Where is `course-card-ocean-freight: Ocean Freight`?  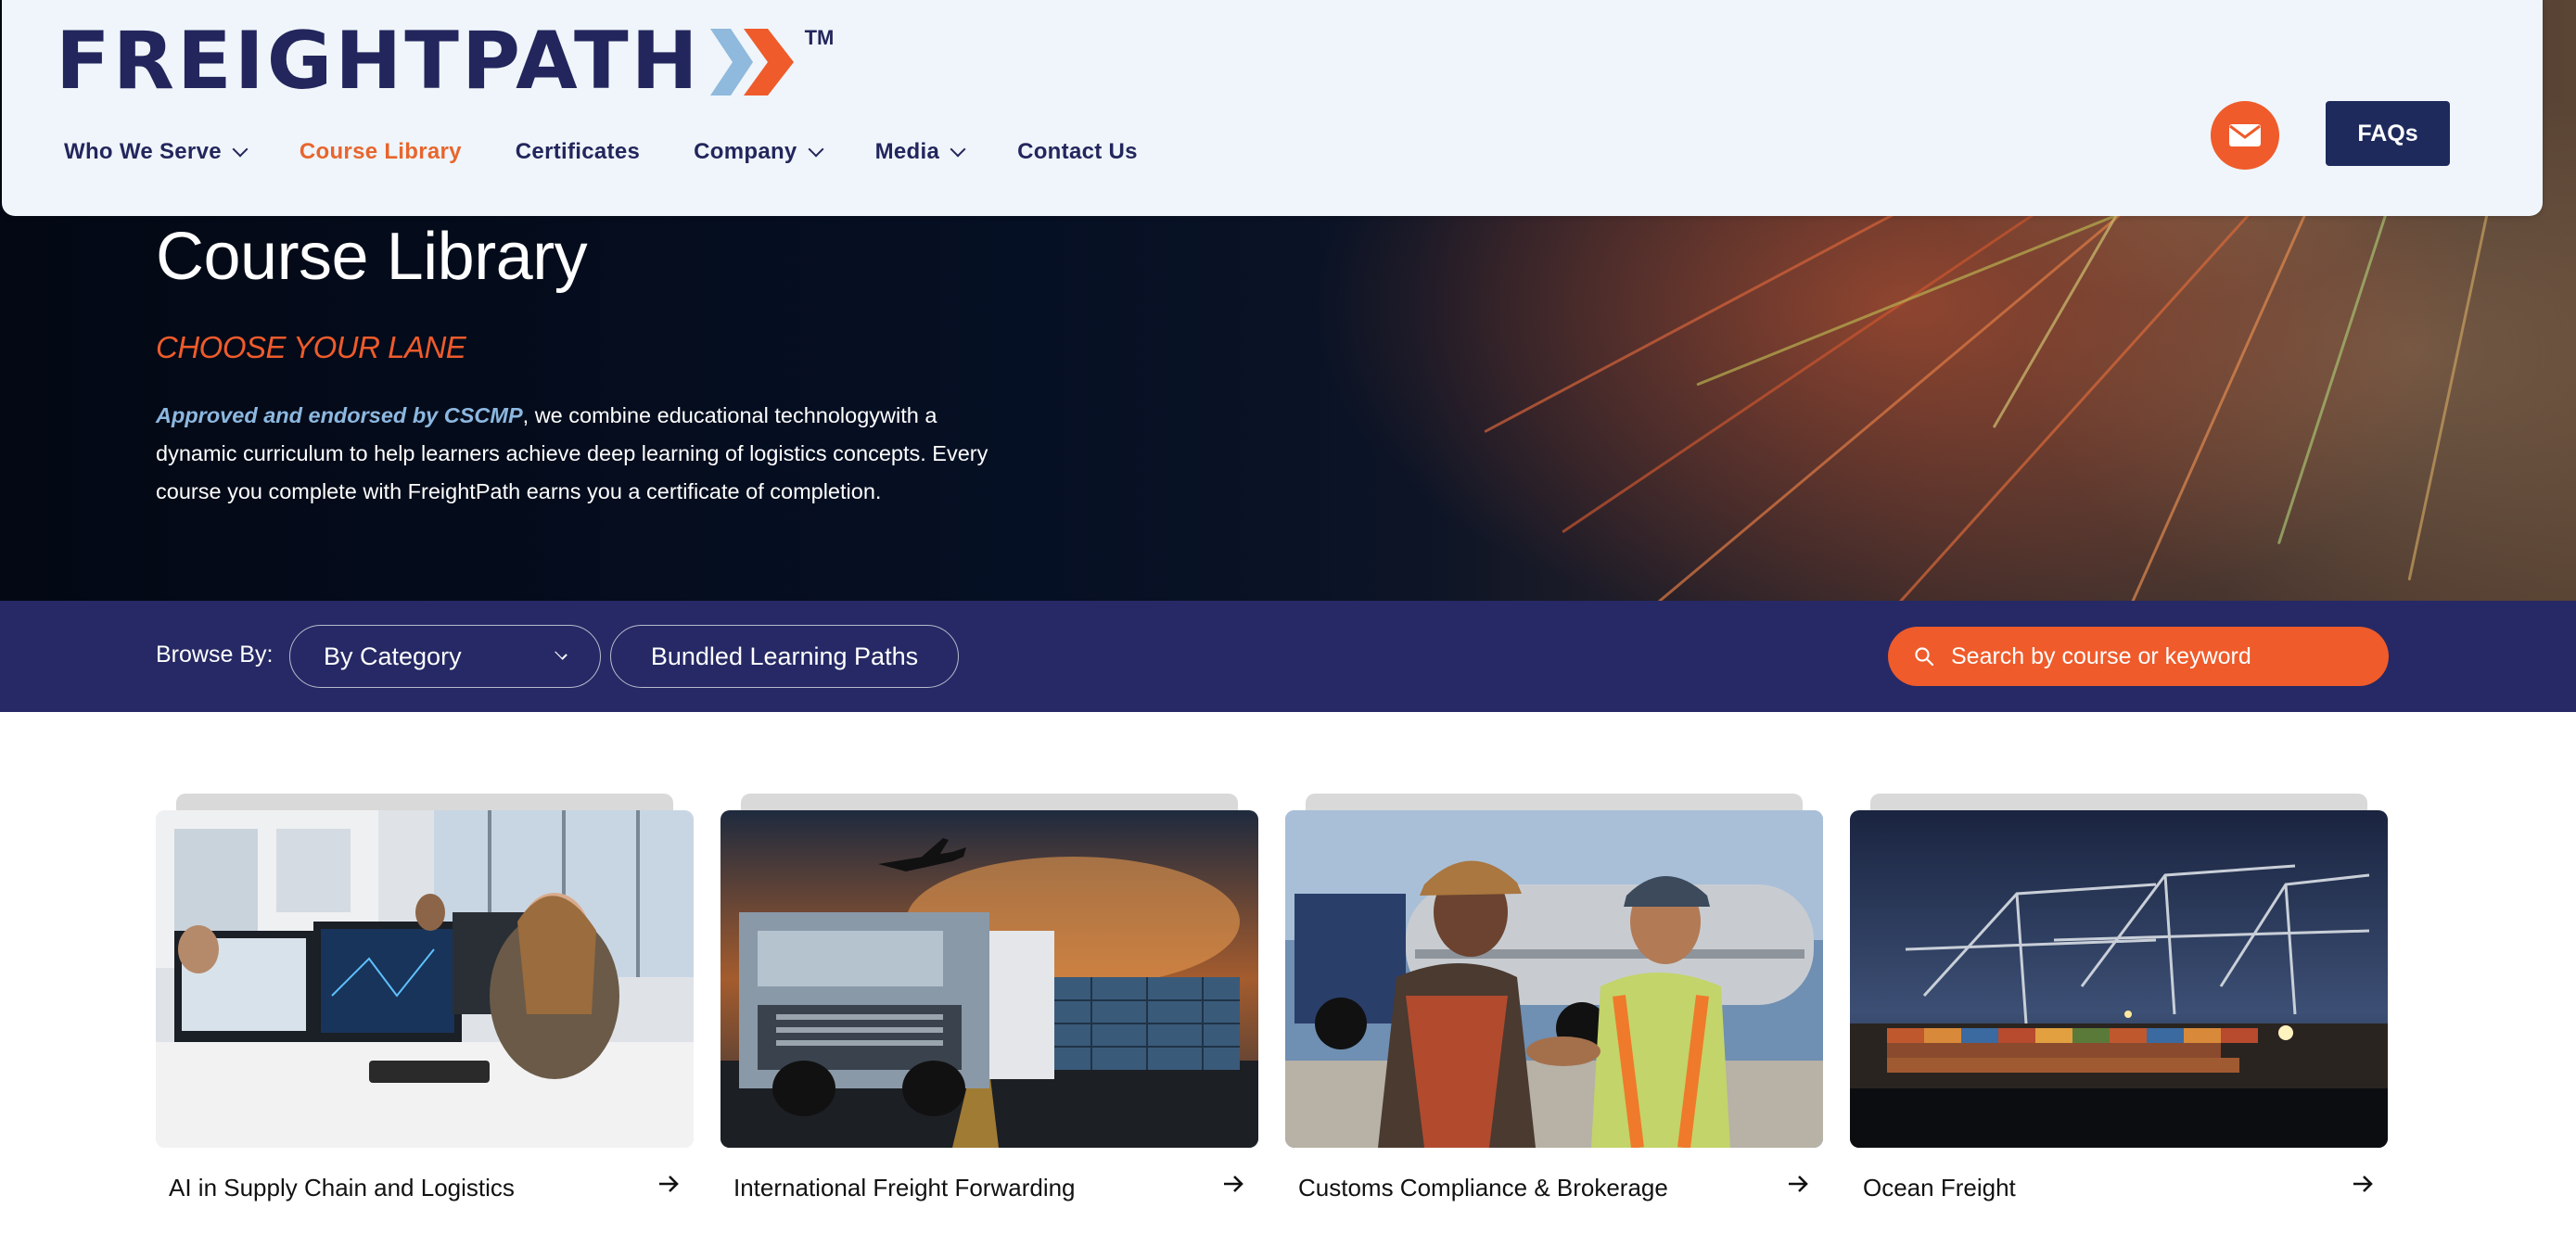
course-card-ocean-freight: Ocean Freight is located at coordinates (2119, 1007).